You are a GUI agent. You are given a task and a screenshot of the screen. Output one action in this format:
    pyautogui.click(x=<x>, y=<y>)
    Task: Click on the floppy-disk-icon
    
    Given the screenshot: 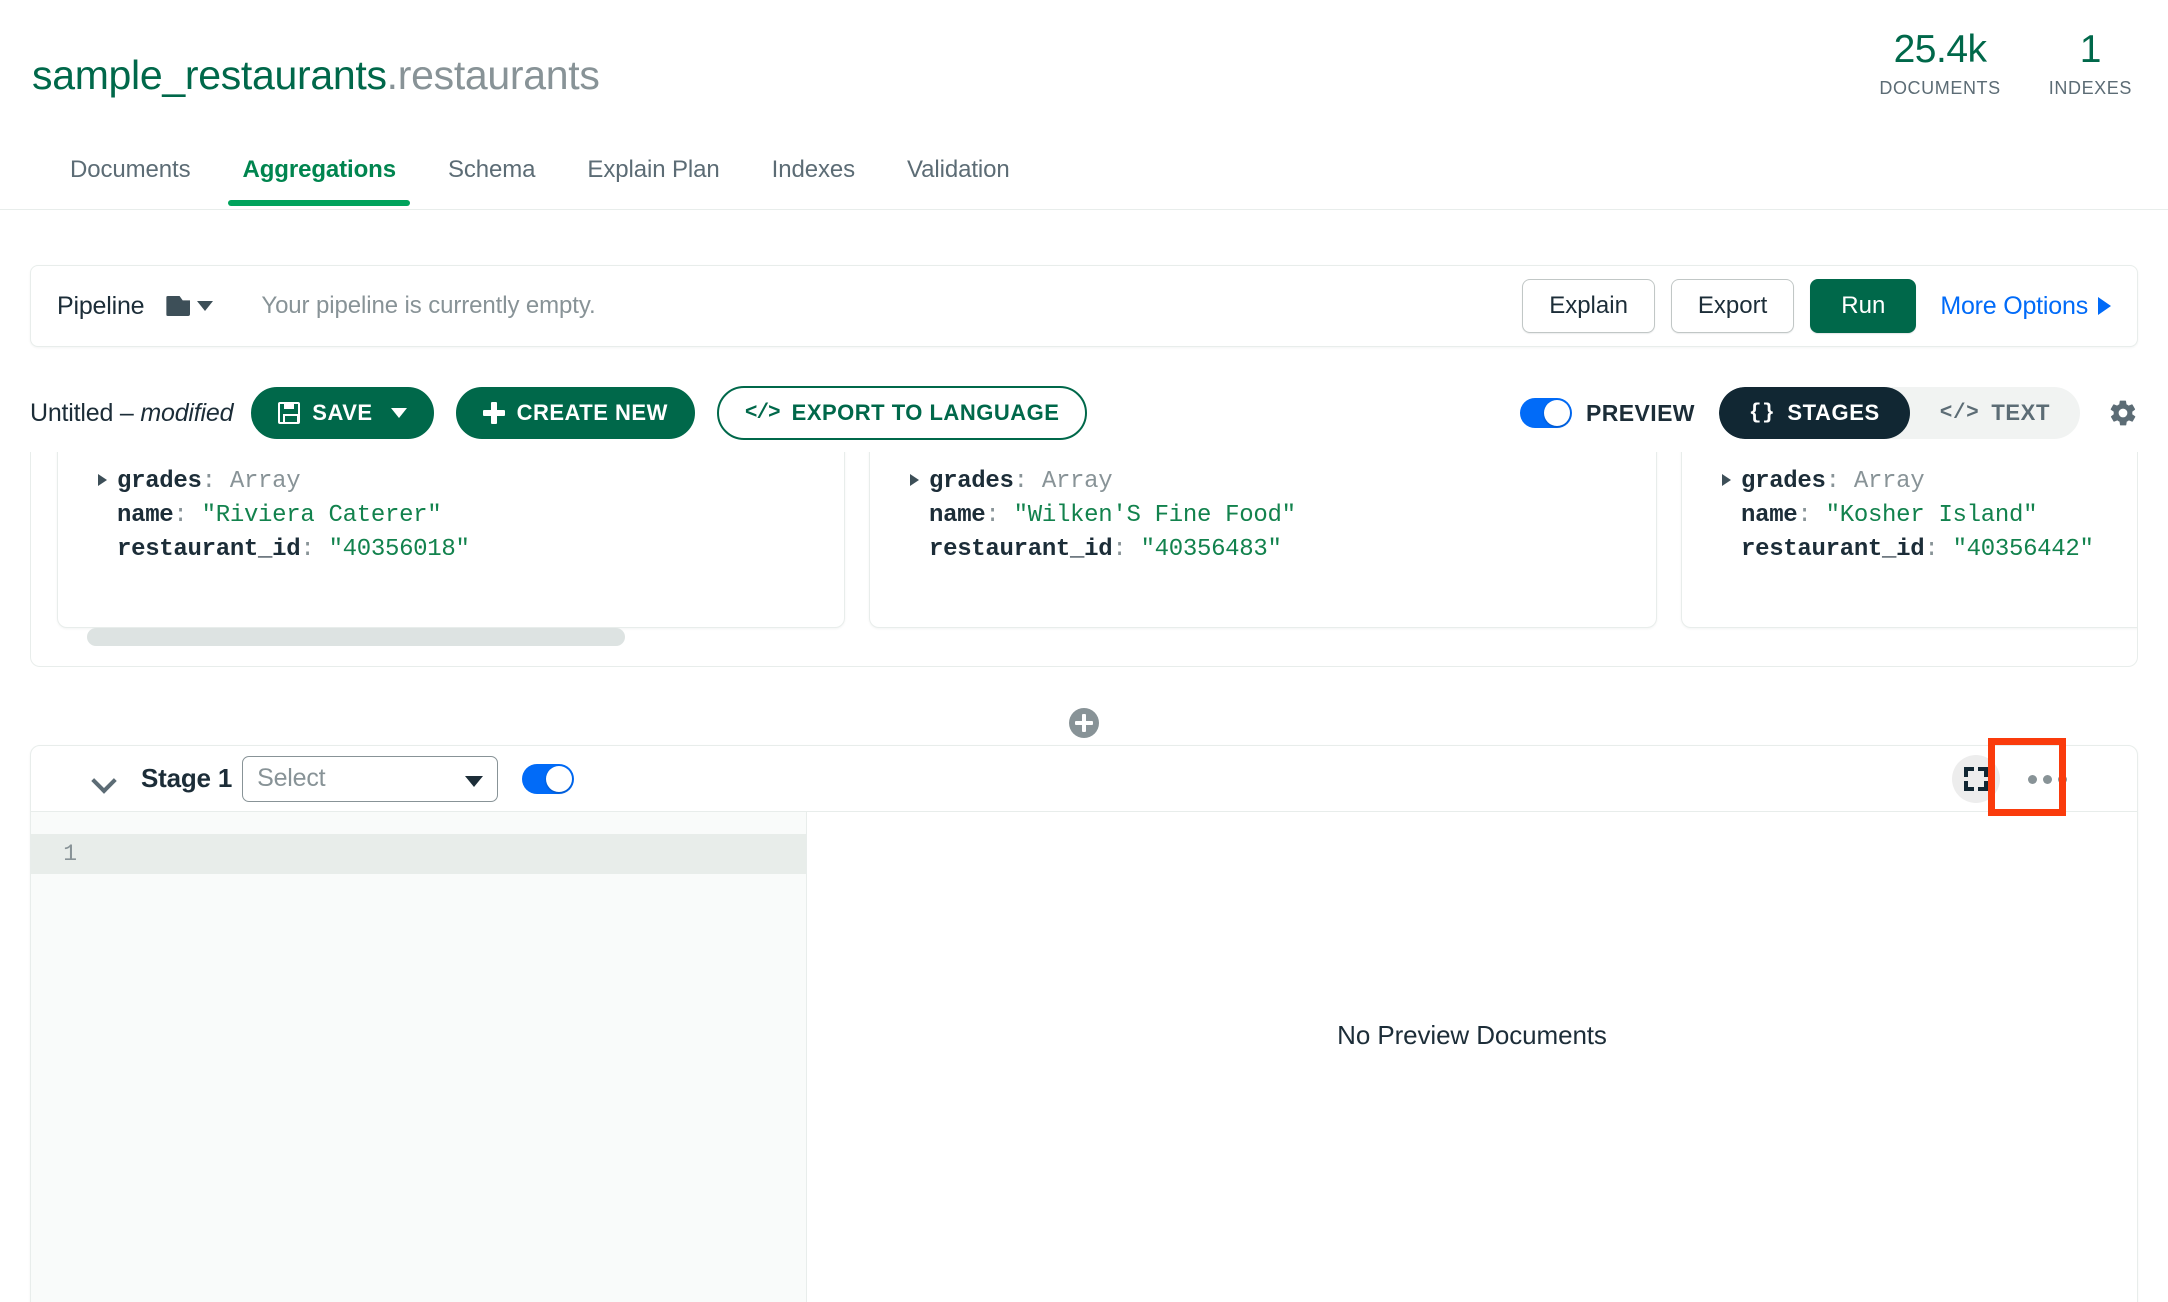 What is the action you would take?
    pyautogui.click(x=289, y=413)
    